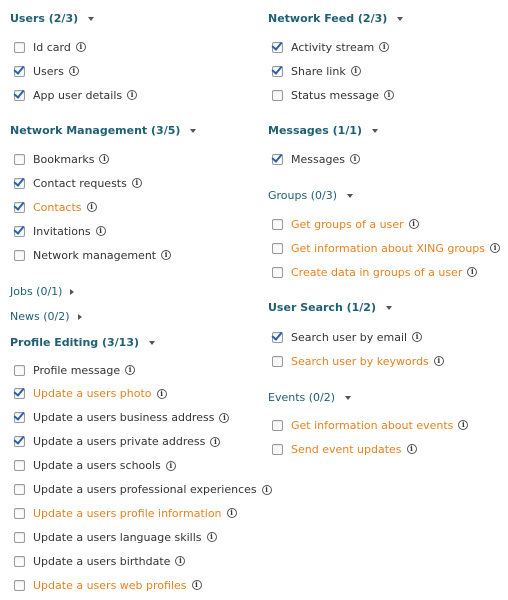 The image size is (508, 600). What do you see at coordinates (117, 442) in the screenshot?
I see `checkbox-item: Update a users private address i` at bounding box center [117, 442].